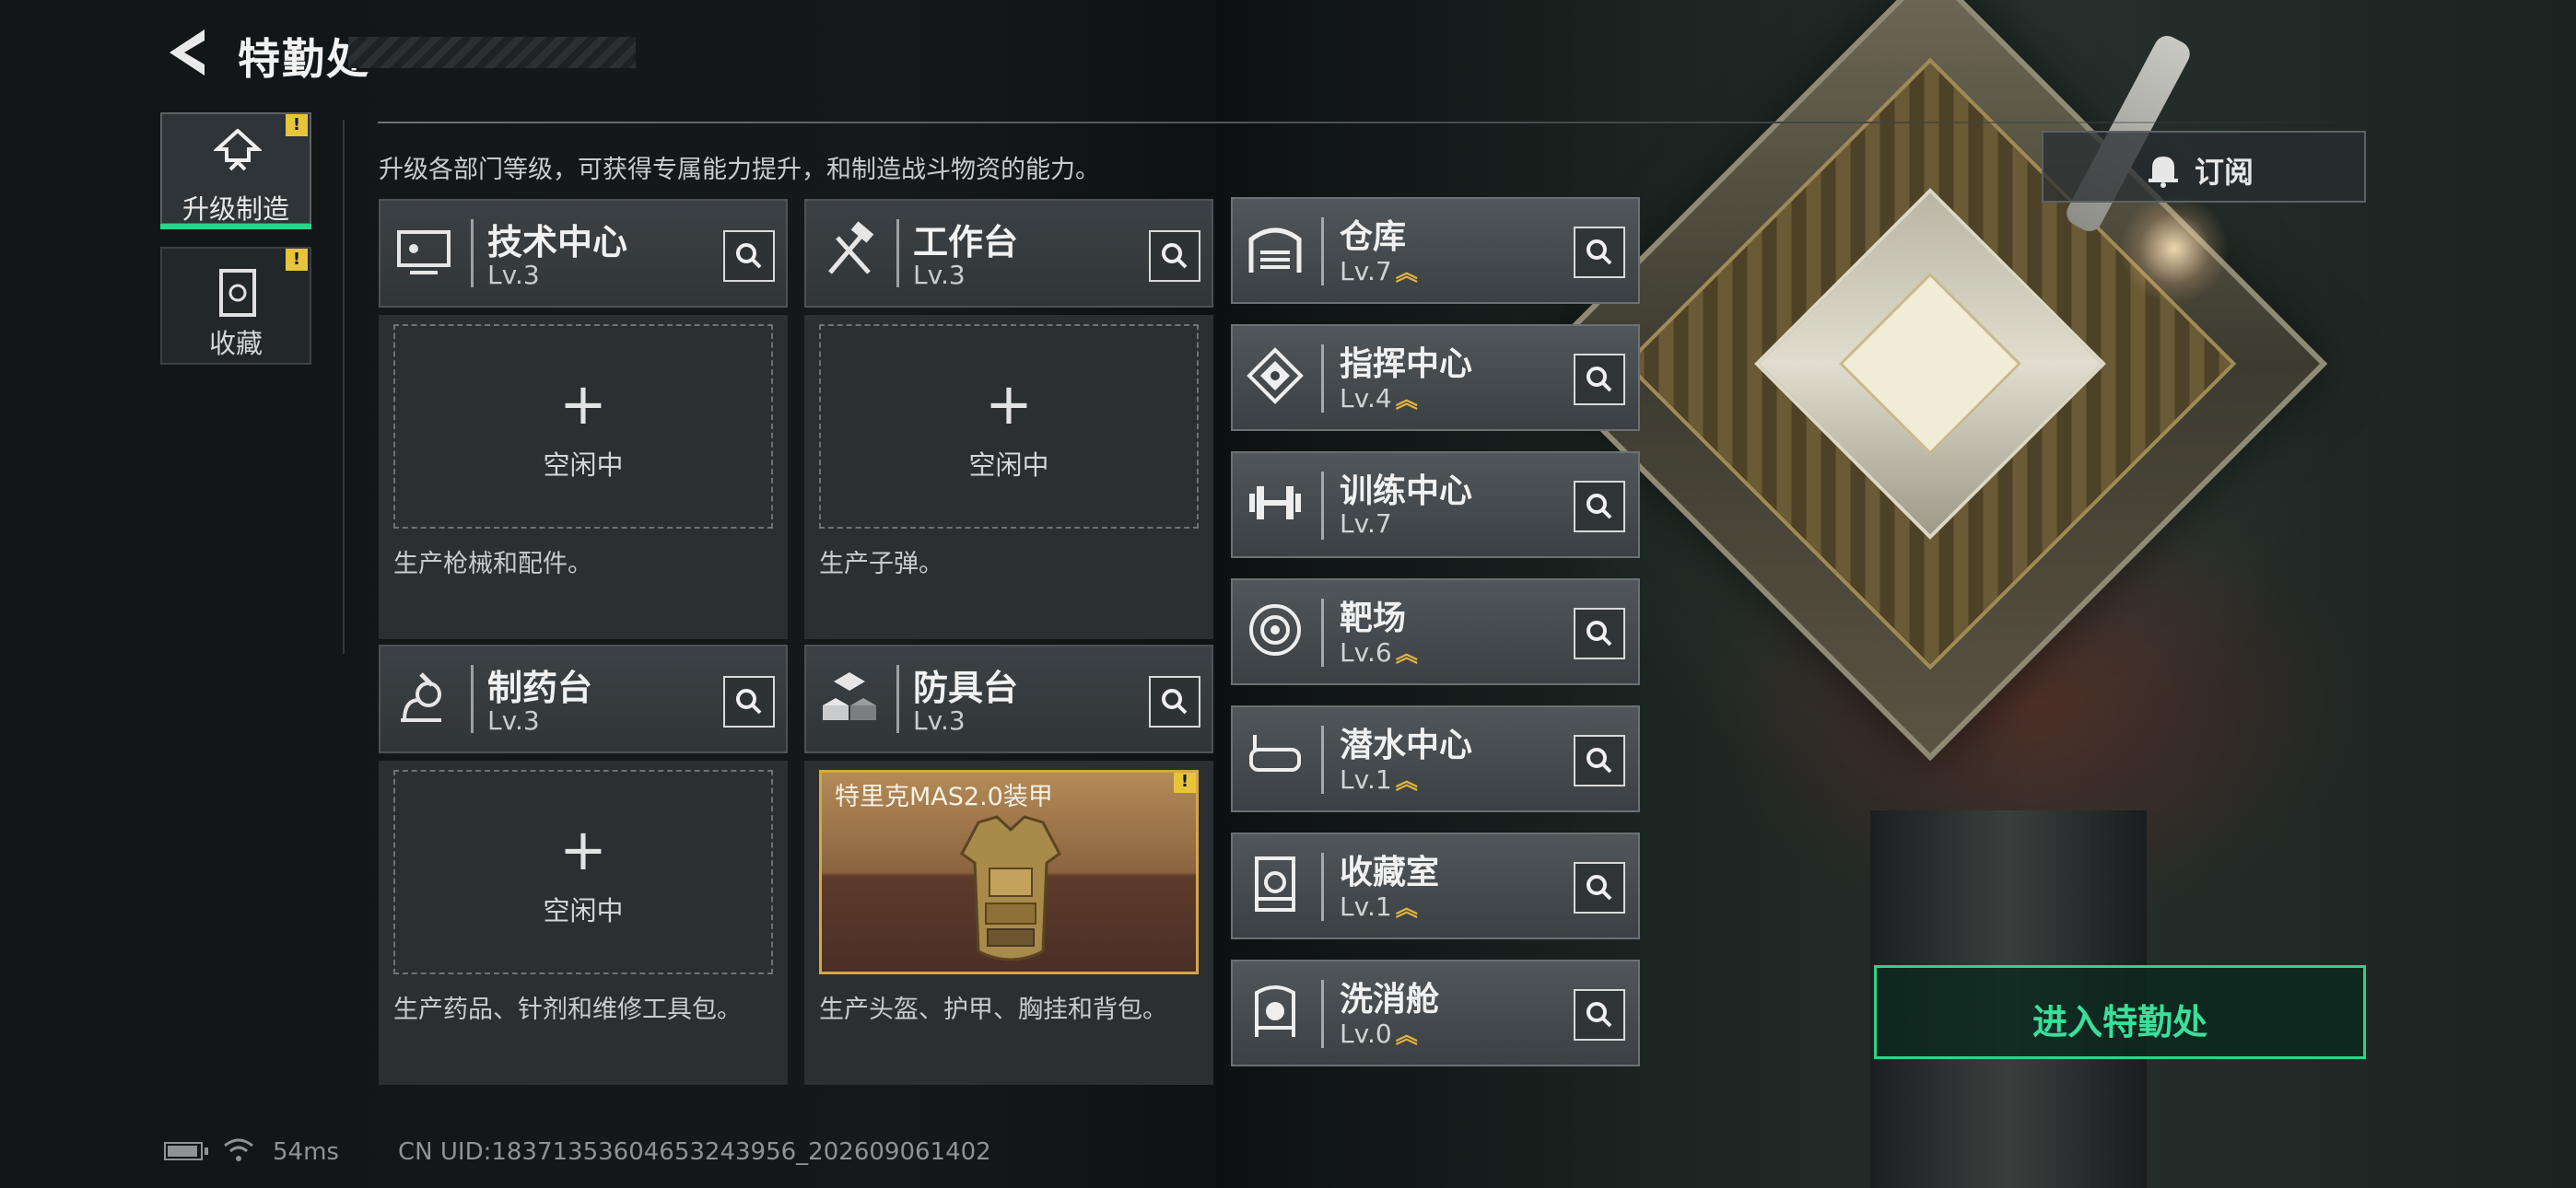 This screenshot has height=1188, width=2576. I want to click on add-icon: +, so click(1009, 403).